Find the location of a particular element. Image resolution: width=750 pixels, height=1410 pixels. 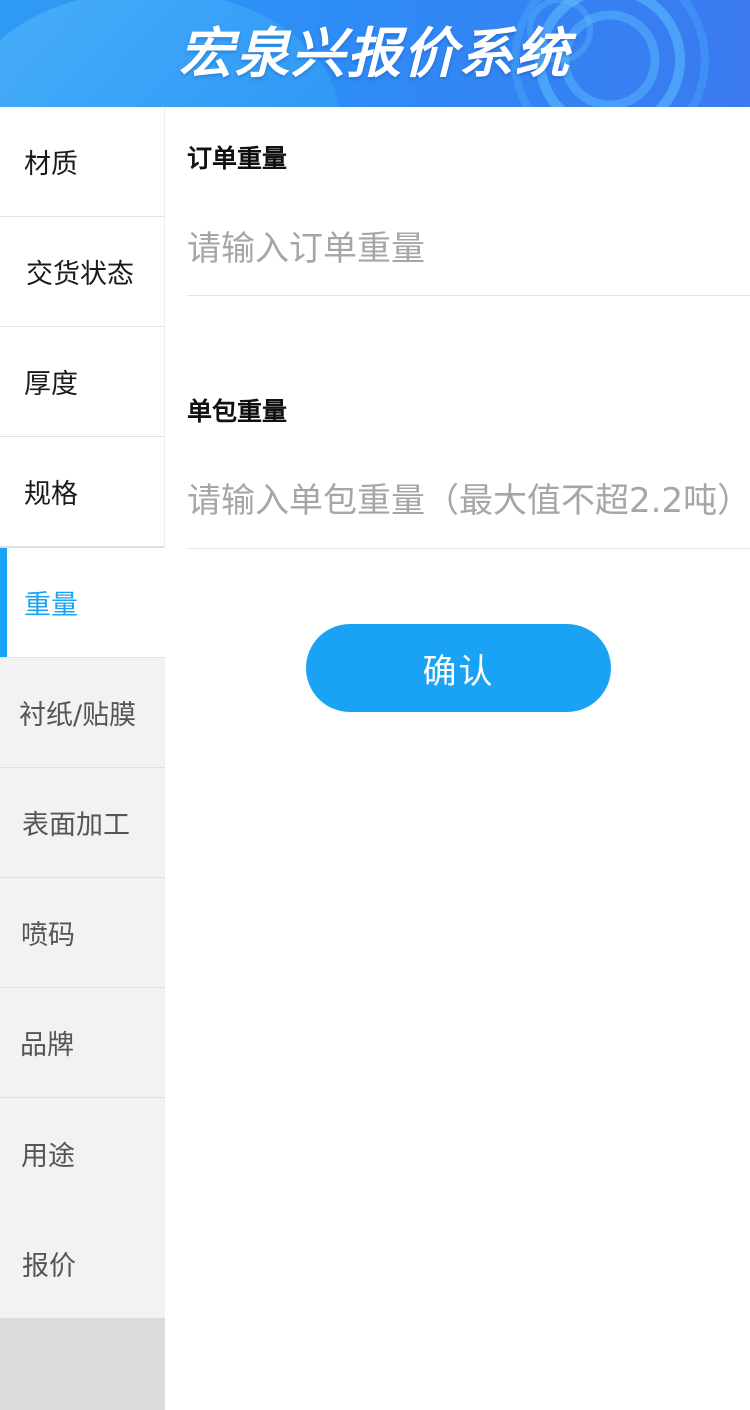

sidebar-item-backing-film: 衬纸/贴膜 is located at coordinates (82, 713).